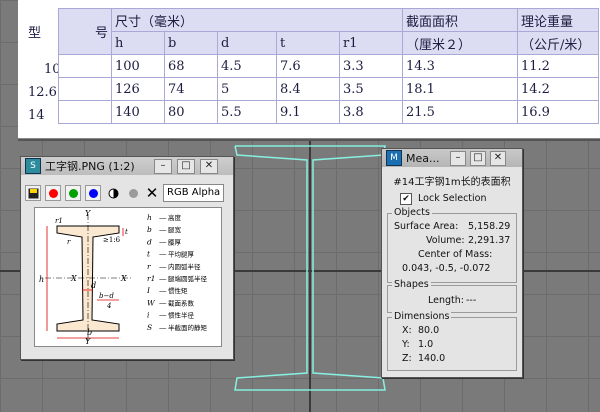 Image resolution: width=600 pixels, height=412 pixels. I want to click on legend-value: 平均腿厚, so click(181, 254).